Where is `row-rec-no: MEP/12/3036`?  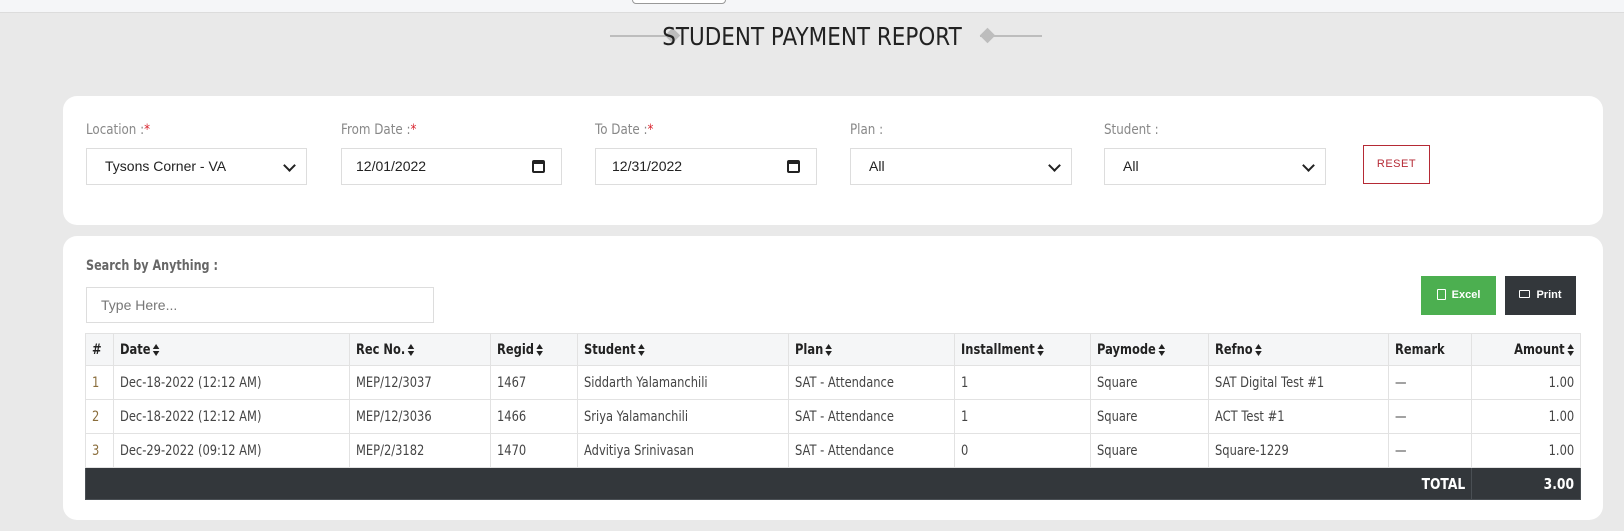 row-rec-no: MEP/12/3036 is located at coordinates (420, 416).